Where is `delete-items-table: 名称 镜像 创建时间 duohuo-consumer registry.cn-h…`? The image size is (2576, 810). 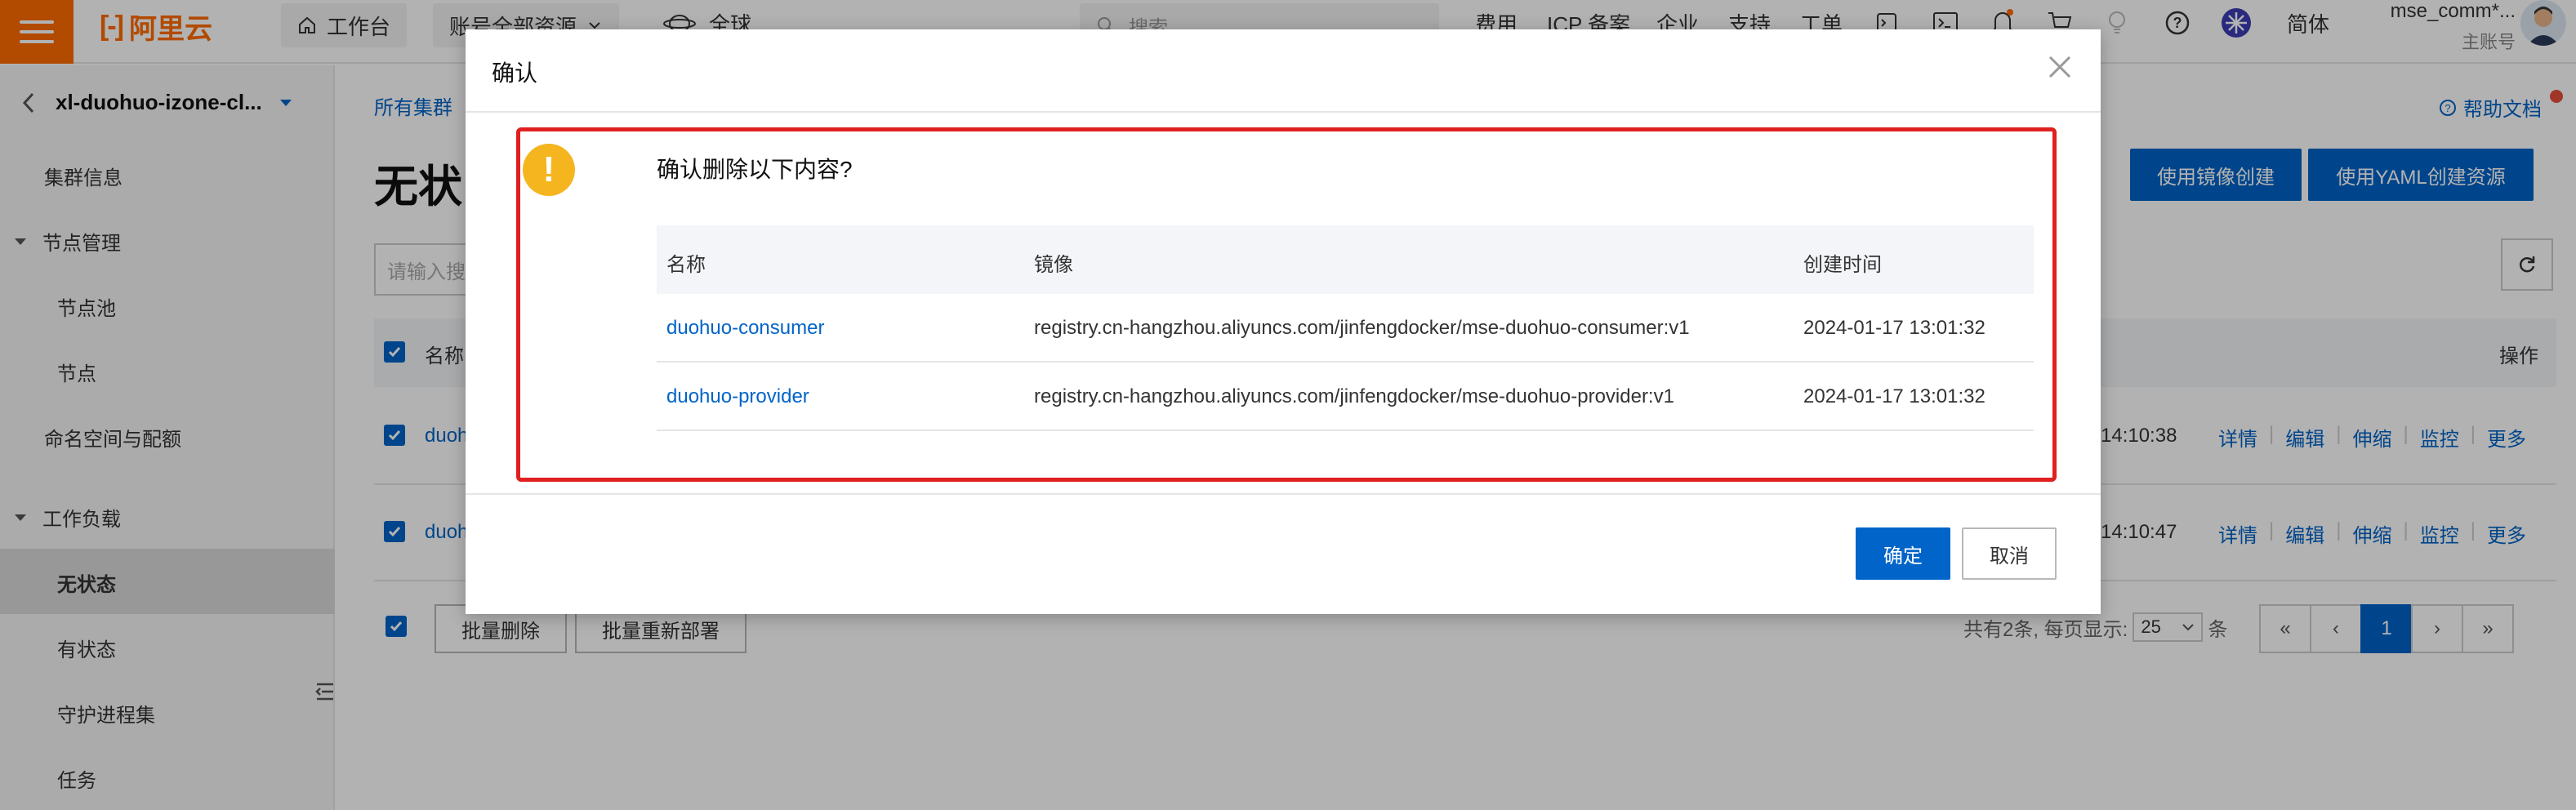 delete-items-table: 名称 镜像 创建时间 duohuo-consumer registry.cn-h… is located at coordinates (1345, 328).